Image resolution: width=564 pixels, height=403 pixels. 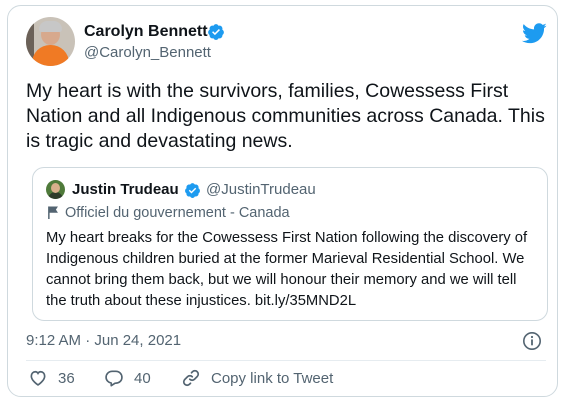 I want to click on author-name: Carolyn Bennett, so click(x=146, y=32).